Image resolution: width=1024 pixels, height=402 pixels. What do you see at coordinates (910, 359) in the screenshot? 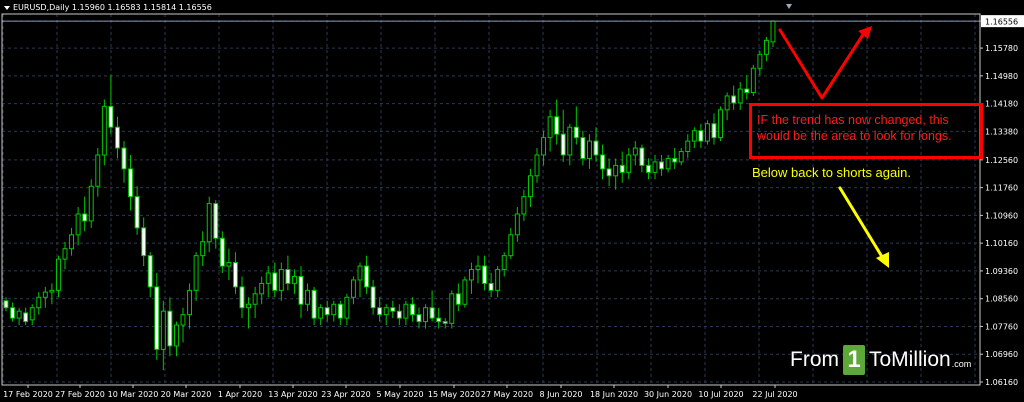
I see `logo-tomillion-text: ToMillion` at bounding box center [910, 359].